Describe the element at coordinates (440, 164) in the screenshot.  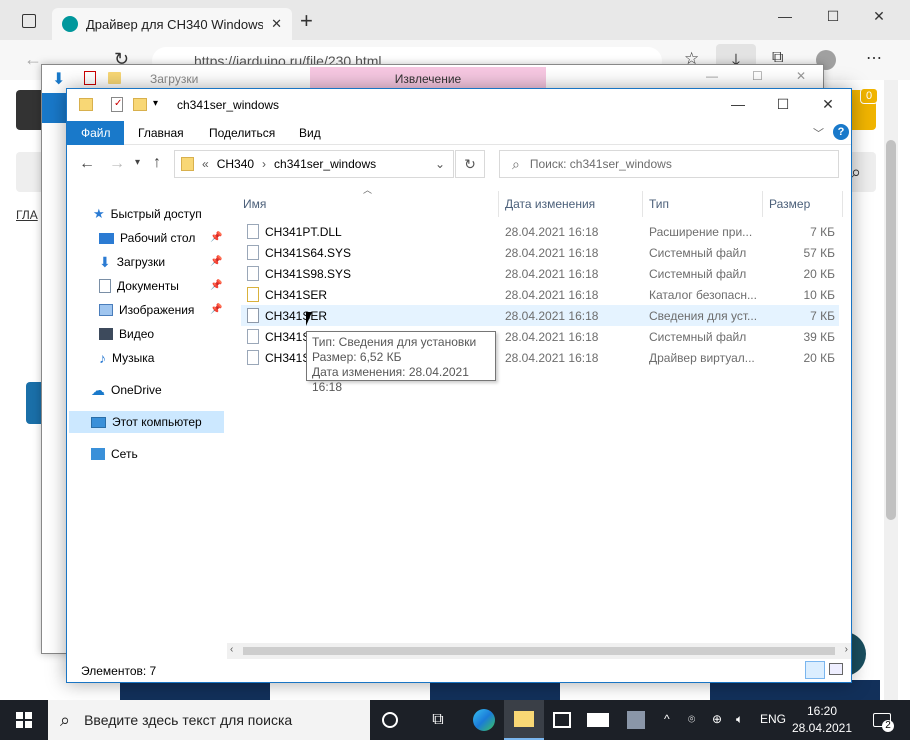
I see `address-dropdown-icon: ⌄` at that location.